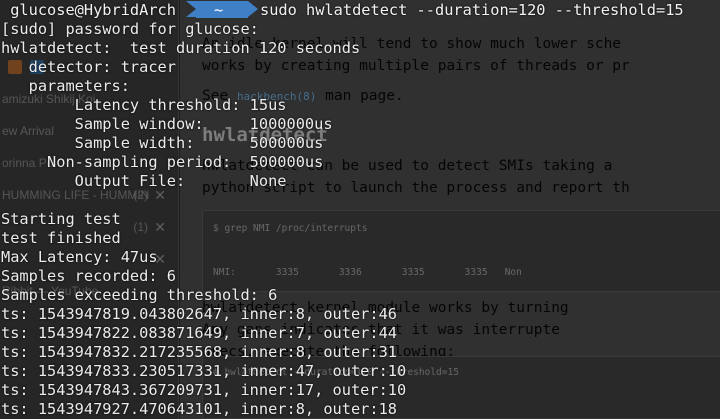  Describe the element at coordinates (181, 47) in the screenshot. I see `terminal-output-line: hwlatdetect: test duration 120 seconds` at that location.